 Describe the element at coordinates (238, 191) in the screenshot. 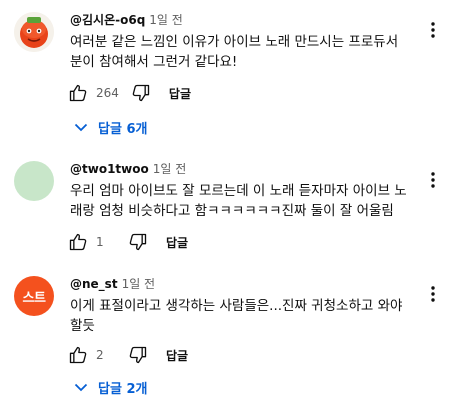

I see `comment-text-line: 우리 엄마 아이브도 잘 모르는데 이 노래 듣자마자 아이브 노` at that location.